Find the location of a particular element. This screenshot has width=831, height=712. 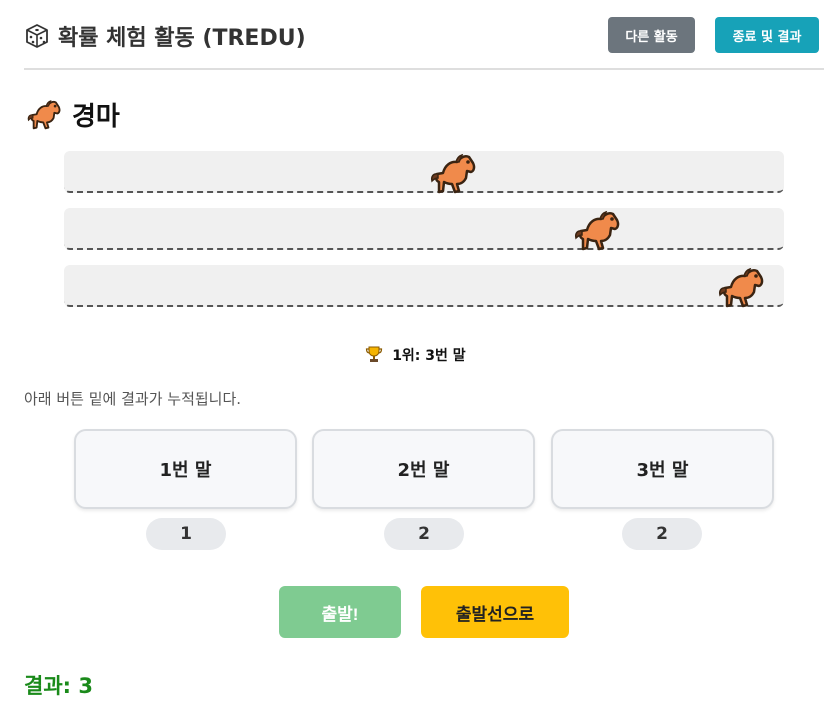

app-title-text: 확률 체험 활동 (TREDU) is located at coordinates (182, 38).